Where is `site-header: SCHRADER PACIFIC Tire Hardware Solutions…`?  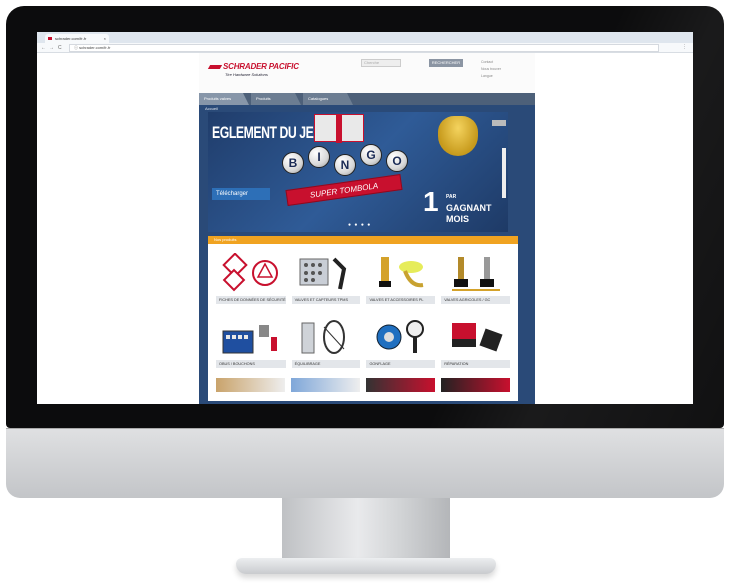 site-header: SCHRADER PACIFIC Tire Hardware Solutions… is located at coordinates (367, 73).